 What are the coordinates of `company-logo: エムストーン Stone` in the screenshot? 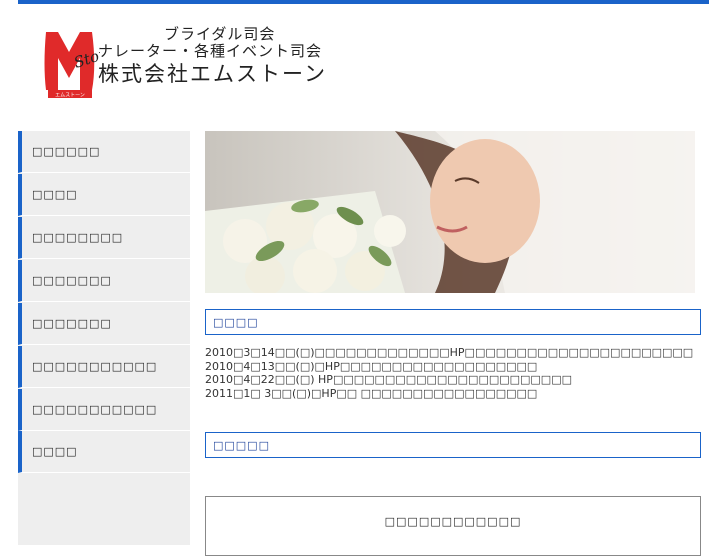 It's located at (70, 62).